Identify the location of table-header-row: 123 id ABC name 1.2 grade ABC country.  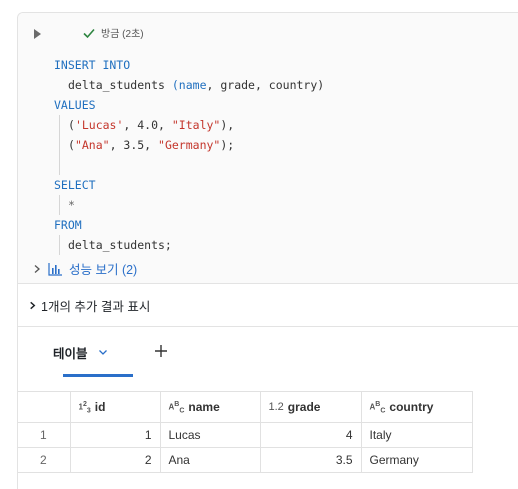
(245, 407).